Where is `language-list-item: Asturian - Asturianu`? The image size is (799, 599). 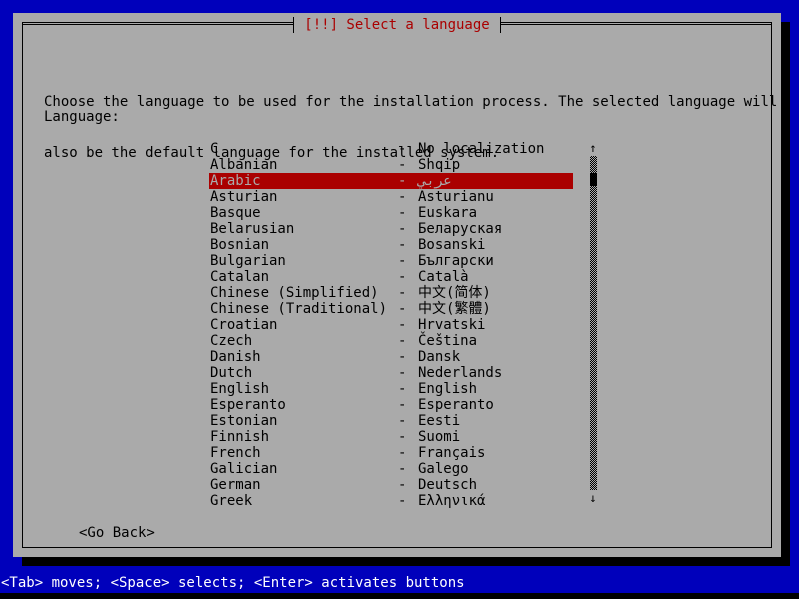
language-list-item: Asturian - Asturianu is located at coordinates (391, 197).